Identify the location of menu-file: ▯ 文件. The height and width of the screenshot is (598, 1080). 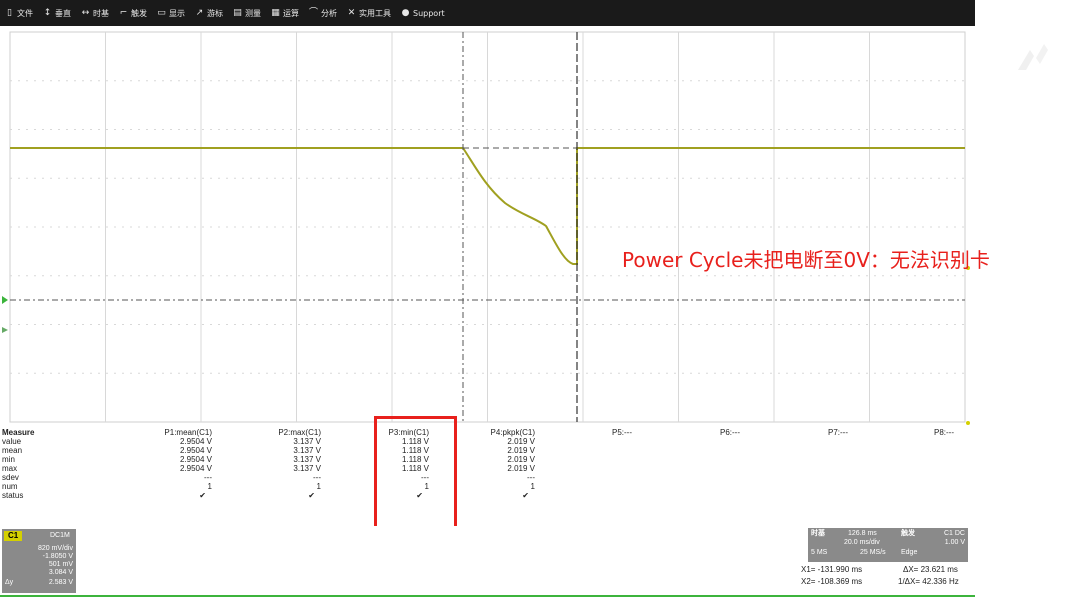
(19, 13).